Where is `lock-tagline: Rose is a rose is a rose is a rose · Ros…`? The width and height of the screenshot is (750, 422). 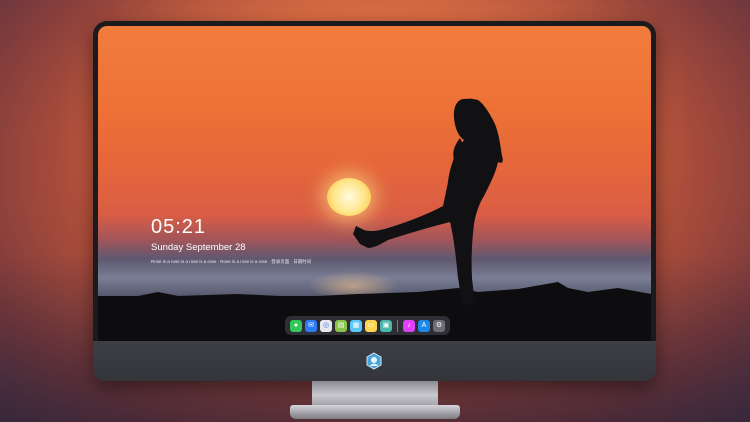
lock-tagline: Rose is a rose is a rose is a rose · Ros… is located at coordinates (231, 261).